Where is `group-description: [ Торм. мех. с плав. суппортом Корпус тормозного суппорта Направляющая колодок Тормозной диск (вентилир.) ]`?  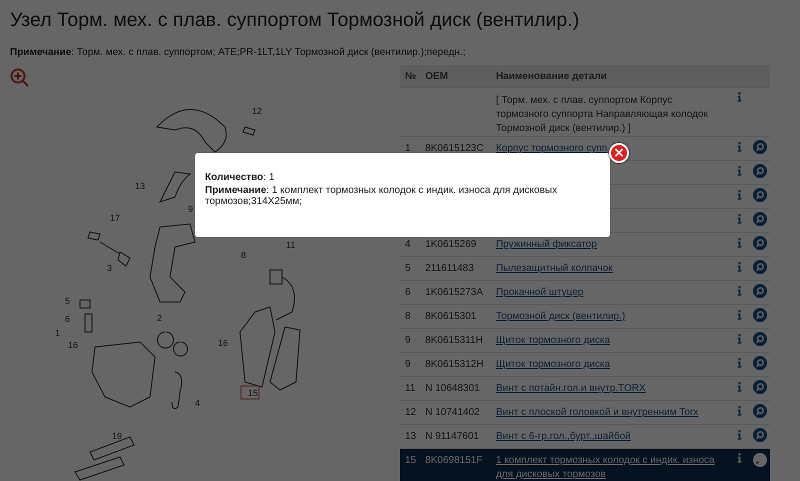
group-description: [ Торм. мех. с плав. суппортом Корпус тормозного суппорта Направляющая колодок Тормозной диск (вентилир.) ] is located at coordinates (602, 114).